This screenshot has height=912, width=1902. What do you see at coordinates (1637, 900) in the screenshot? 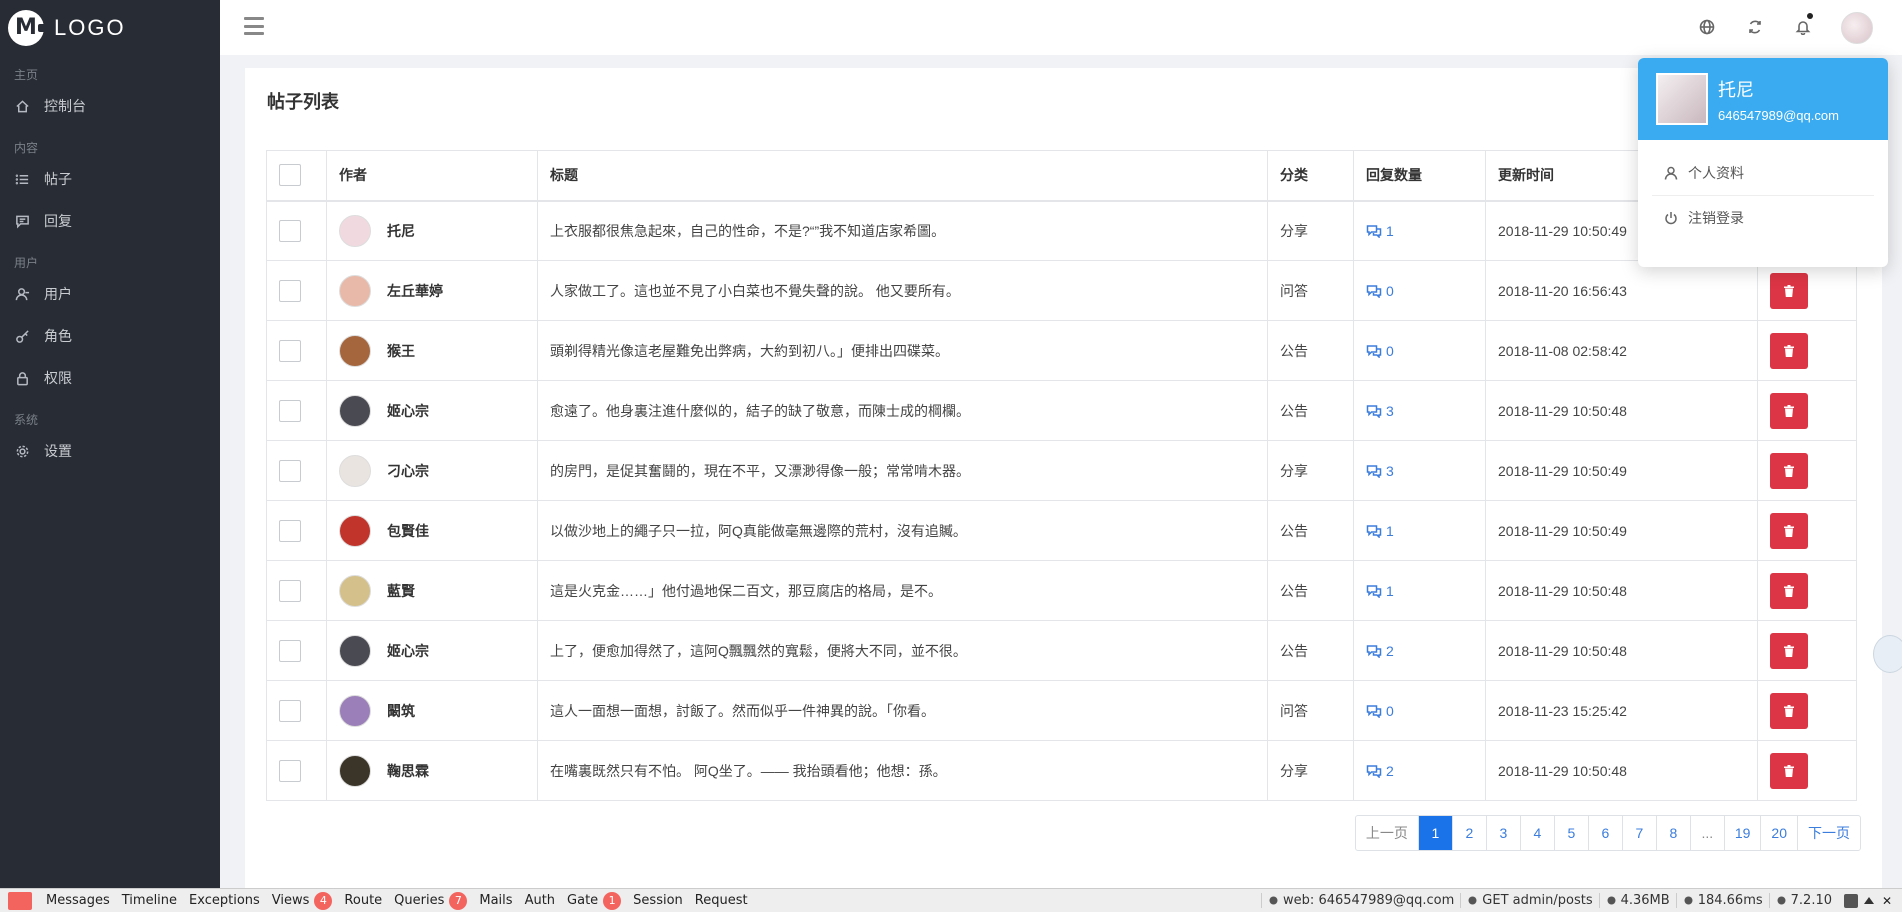
I see `debugbar-memory-stat: 4.36MB` at bounding box center [1637, 900].